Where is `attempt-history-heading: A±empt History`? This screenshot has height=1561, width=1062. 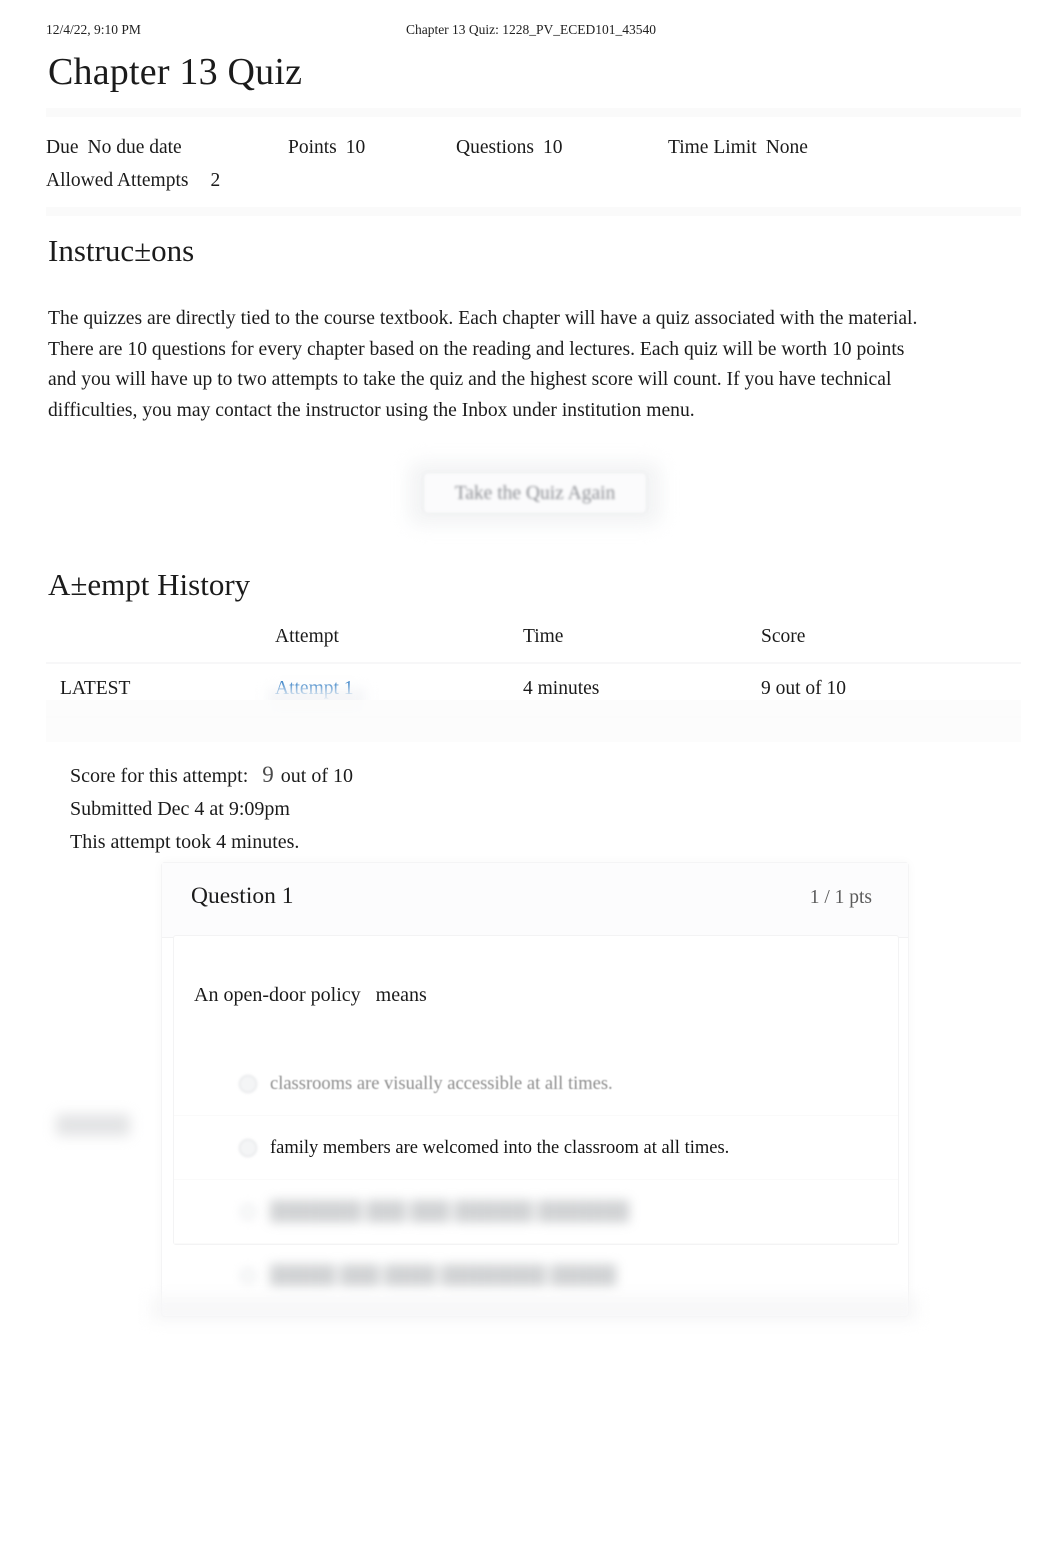
attempt-history-heading: A±empt History is located at coordinates (149, 584).